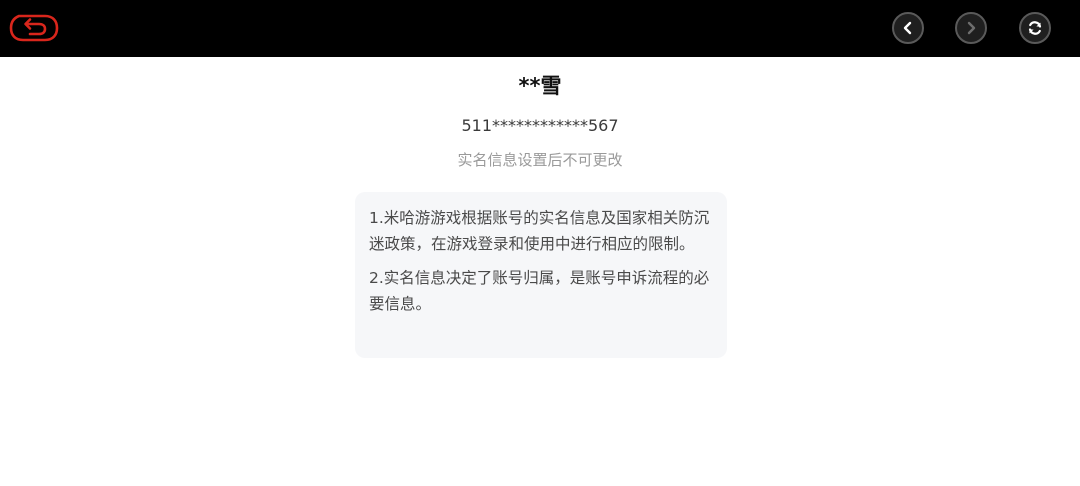  What do you see at coordinates (540, 28) in the screenshot?
I see `top-toolbar` at bounding box center [540, 28].